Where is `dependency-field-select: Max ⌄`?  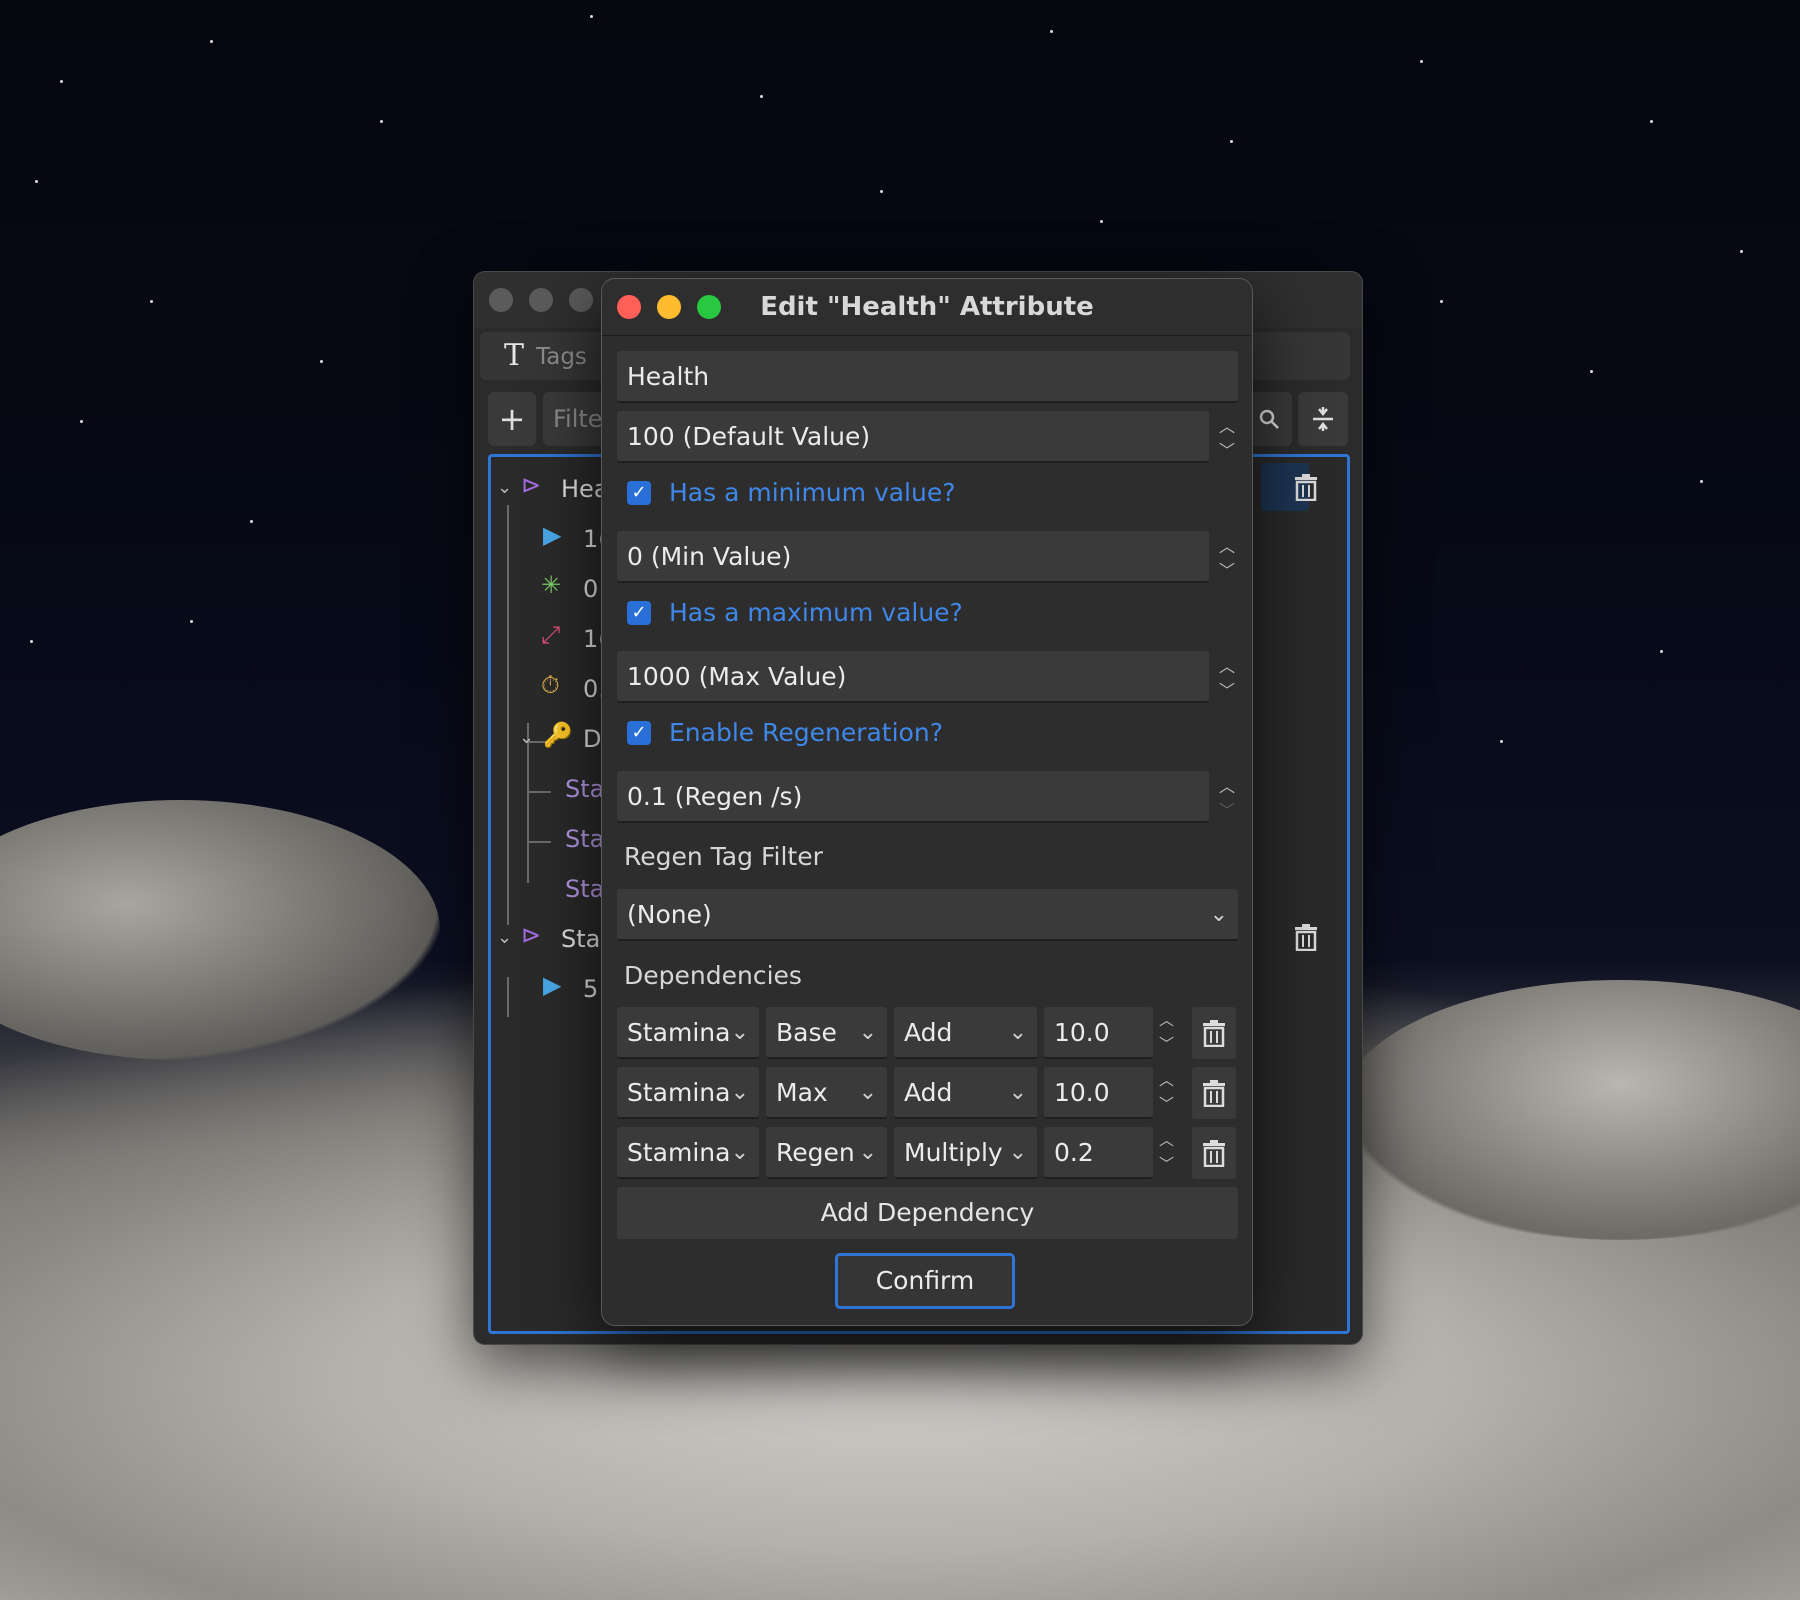 dependency-field-select: Max ⌄ is located at coordinates (826, 1093).